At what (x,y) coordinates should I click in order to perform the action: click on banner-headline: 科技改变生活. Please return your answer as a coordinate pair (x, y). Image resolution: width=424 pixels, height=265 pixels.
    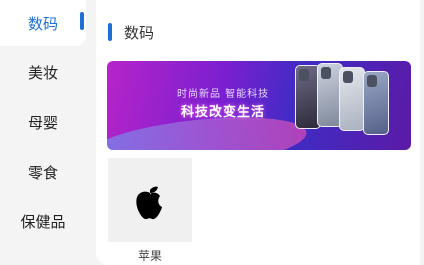
    Looking at the image, I should click on (223, 112).